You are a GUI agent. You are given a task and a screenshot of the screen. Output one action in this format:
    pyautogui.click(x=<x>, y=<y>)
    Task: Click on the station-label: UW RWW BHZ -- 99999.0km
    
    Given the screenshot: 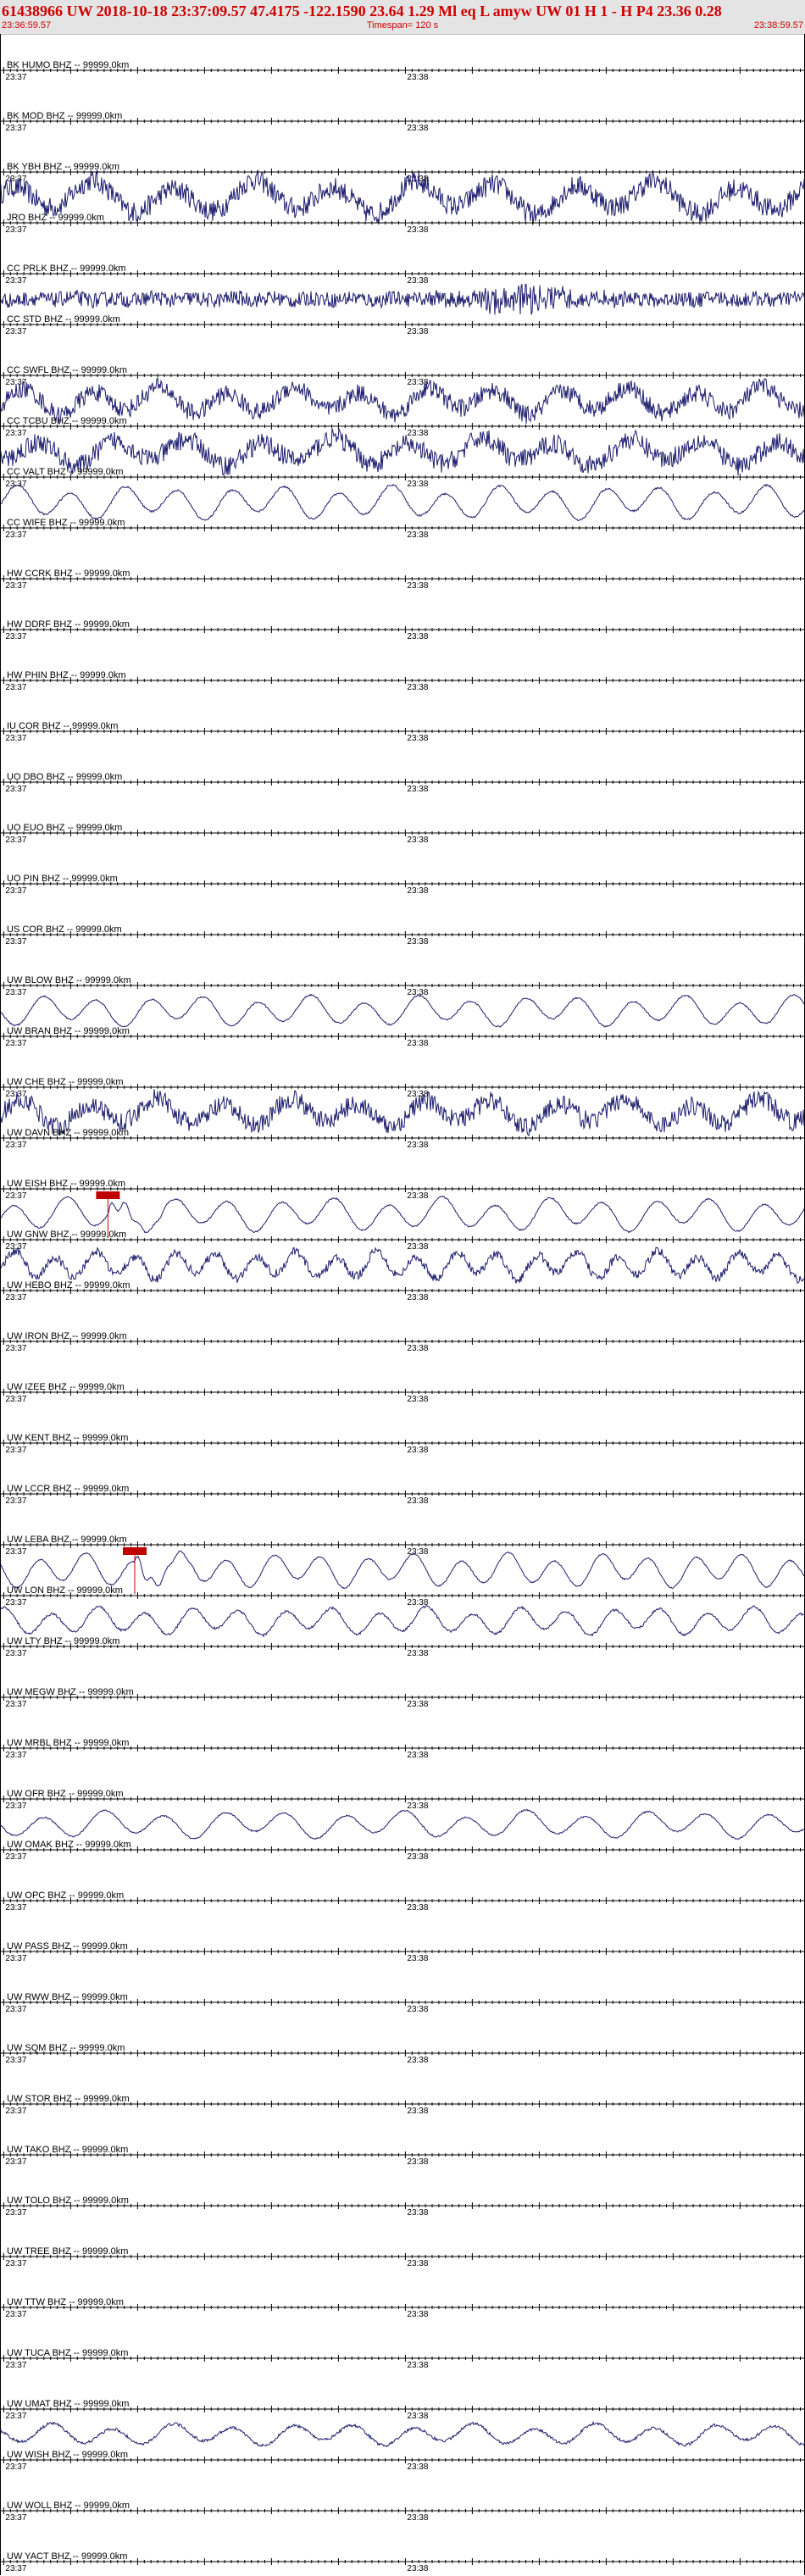 What is the action you would take?
    pyautogui.click(x=67, y=1997)
    